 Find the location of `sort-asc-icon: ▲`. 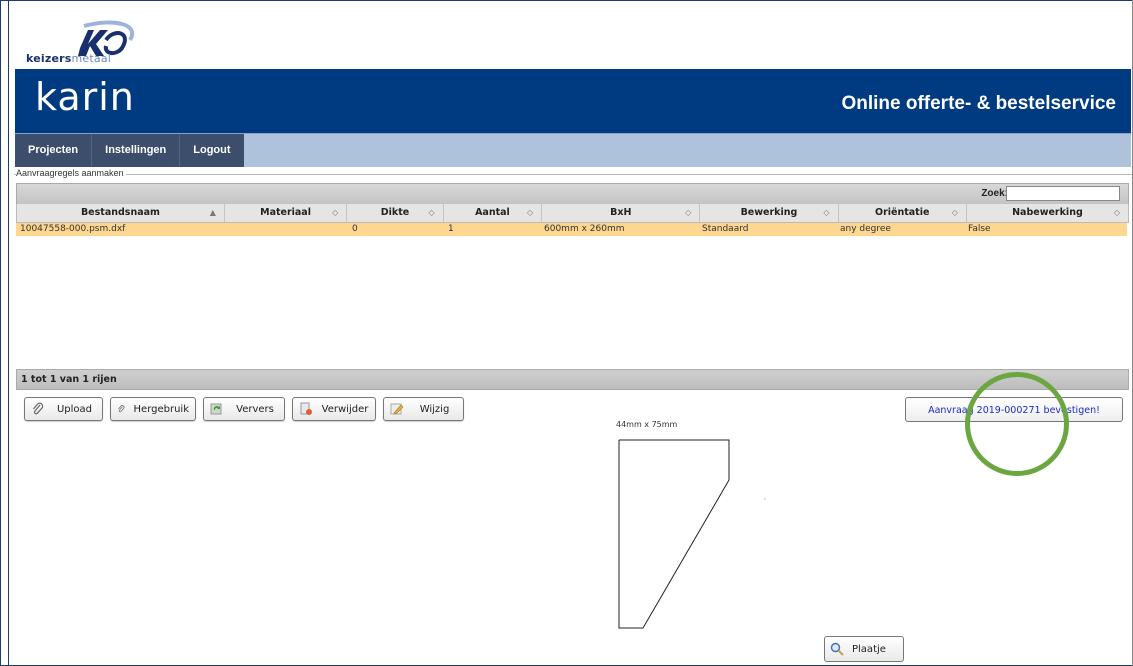

sort-asc-icon: ▲ is located at coordinates (212, 212).